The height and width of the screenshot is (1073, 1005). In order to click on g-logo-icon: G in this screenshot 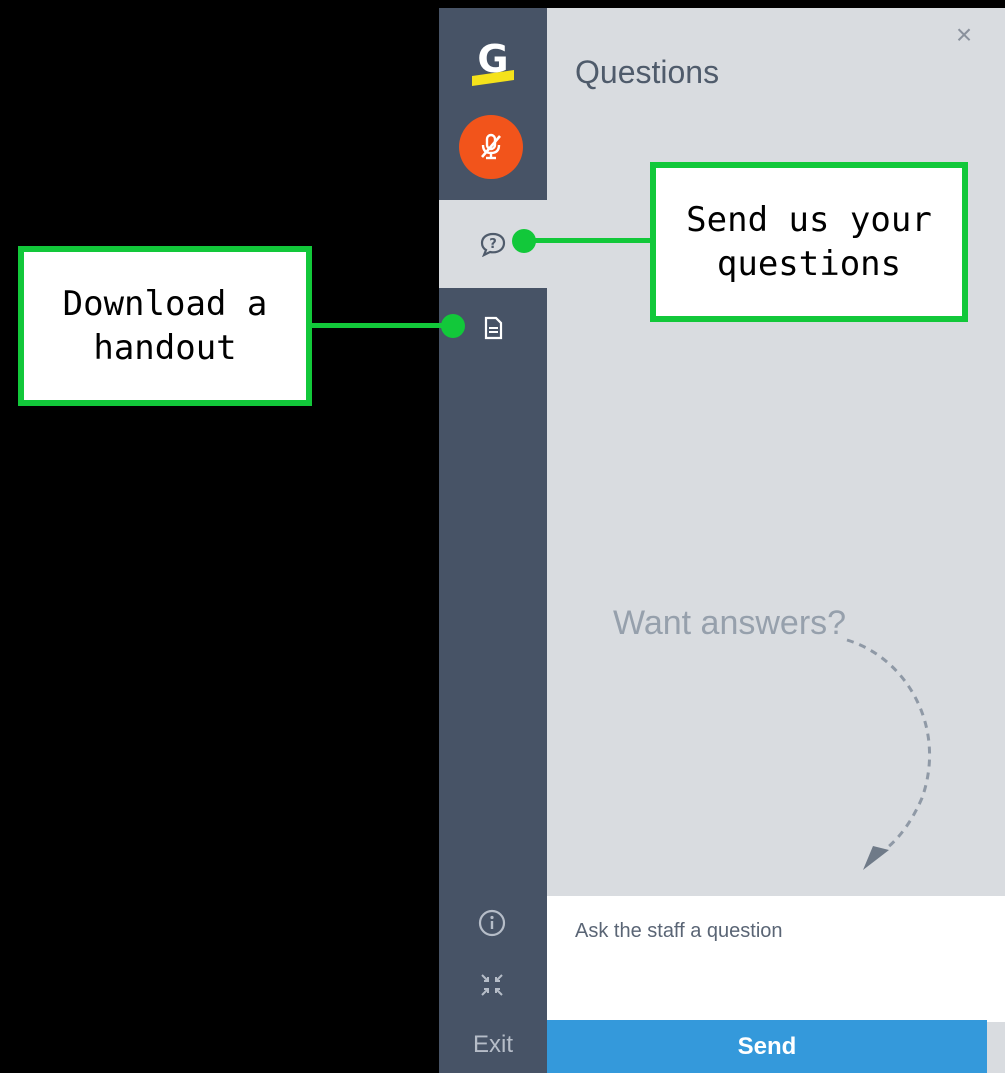, I will do `click(493, 61)`.